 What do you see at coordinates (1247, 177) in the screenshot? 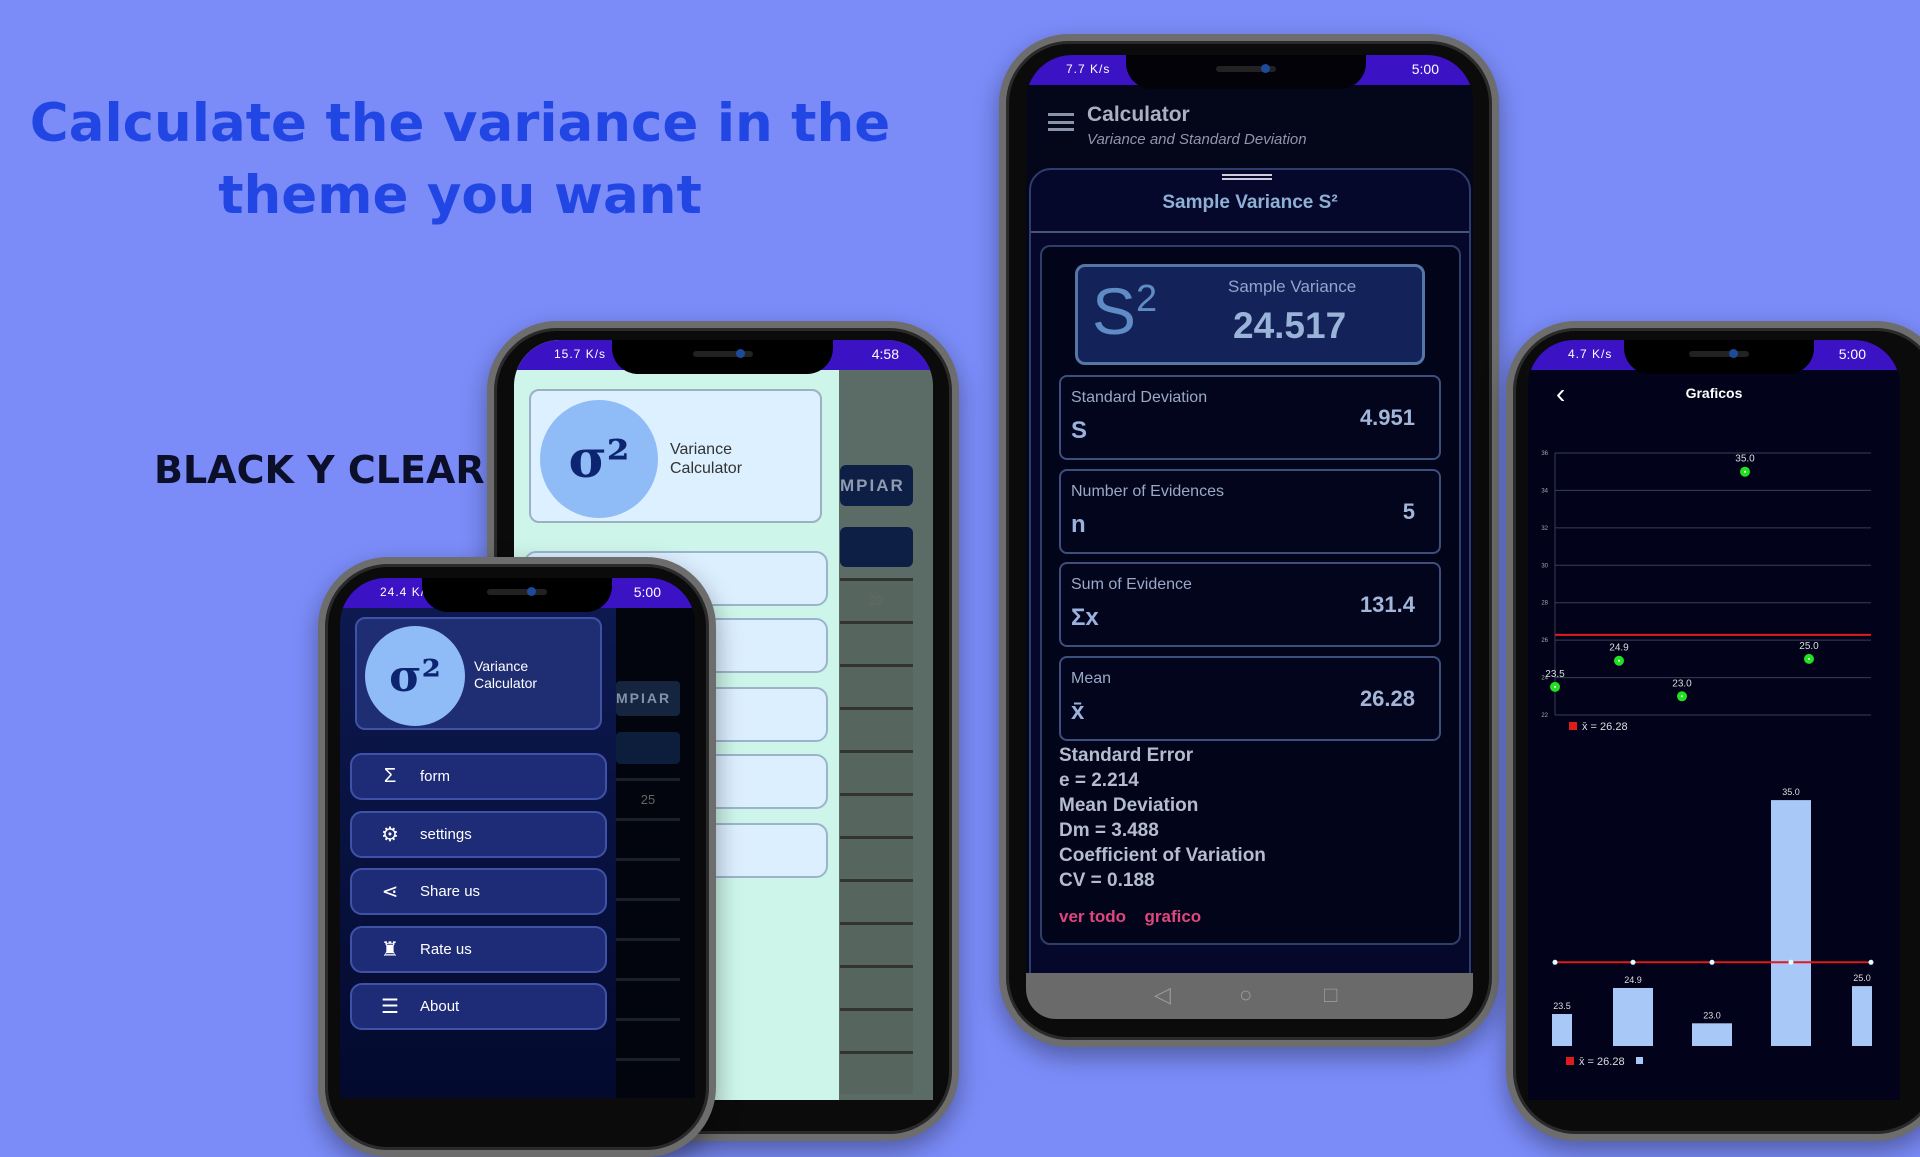
I see `drag-handle` at bounding box center [1247, 177].